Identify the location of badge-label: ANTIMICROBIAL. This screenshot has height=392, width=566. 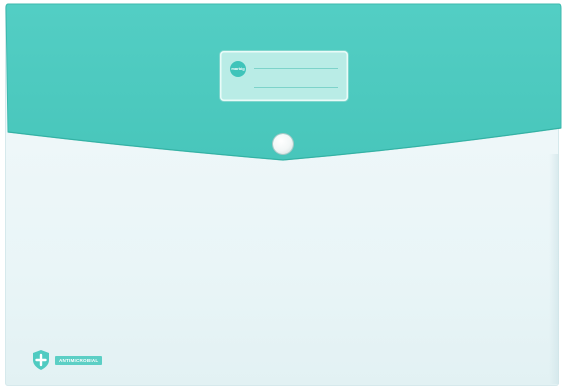
(79, 360).